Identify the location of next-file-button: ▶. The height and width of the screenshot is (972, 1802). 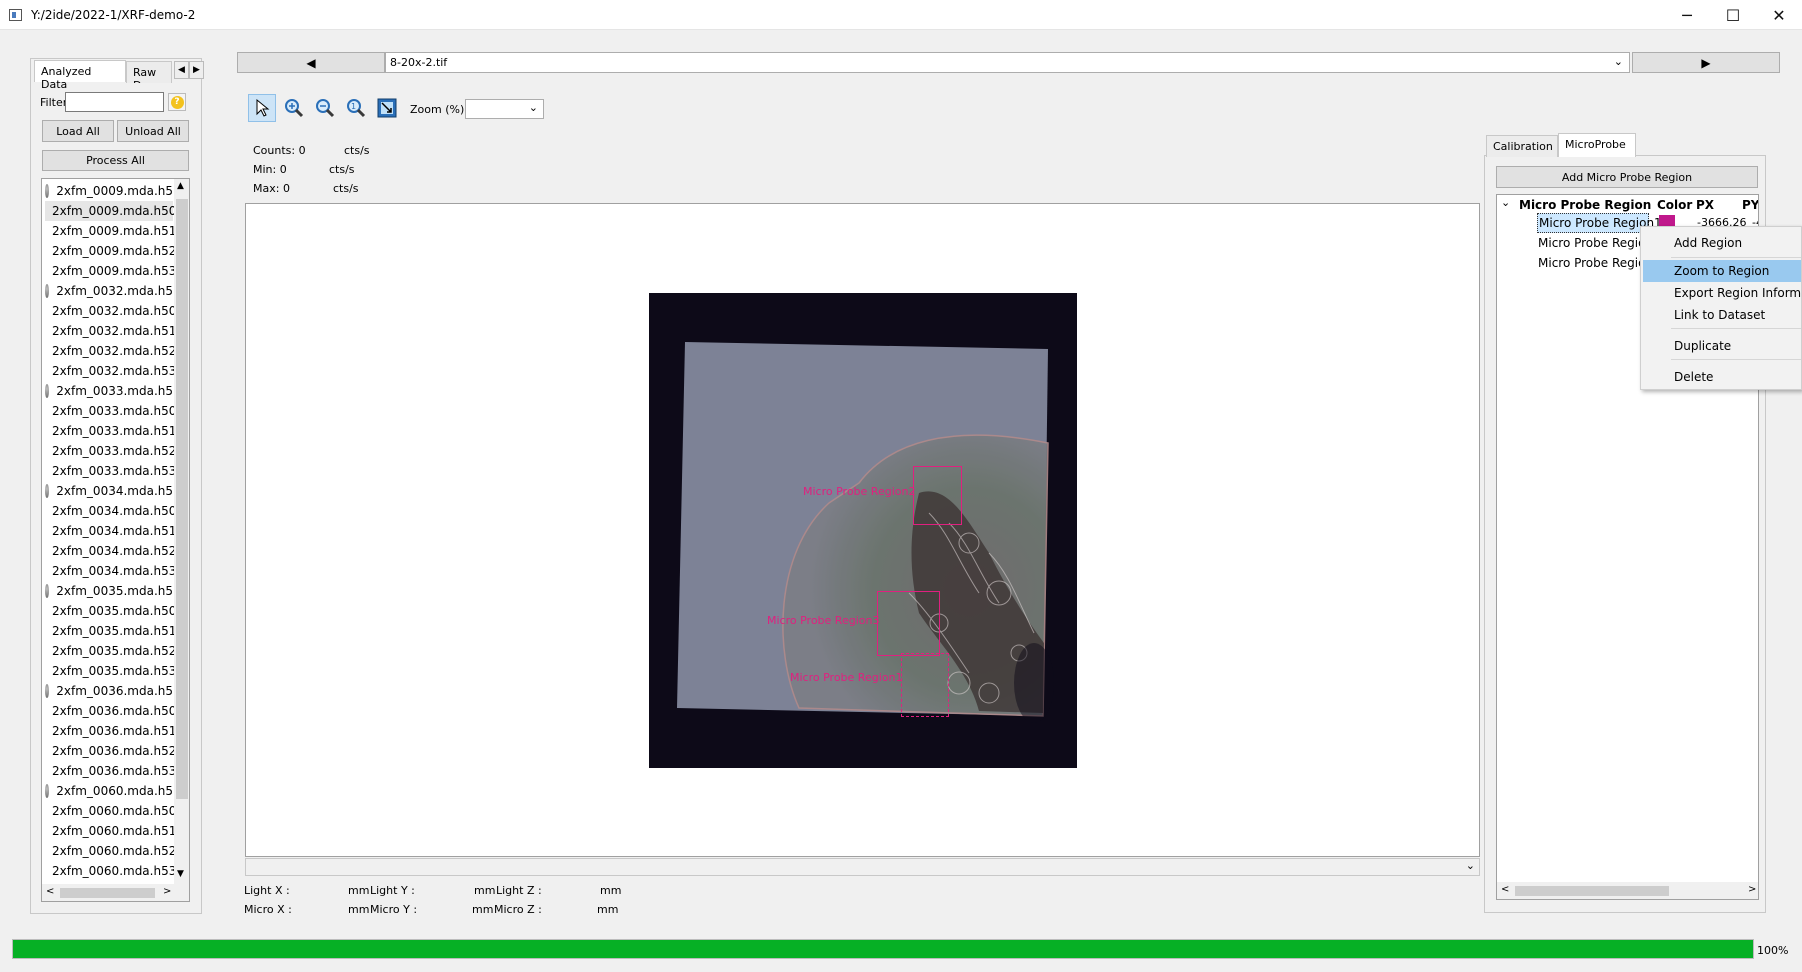
(1706, 62).